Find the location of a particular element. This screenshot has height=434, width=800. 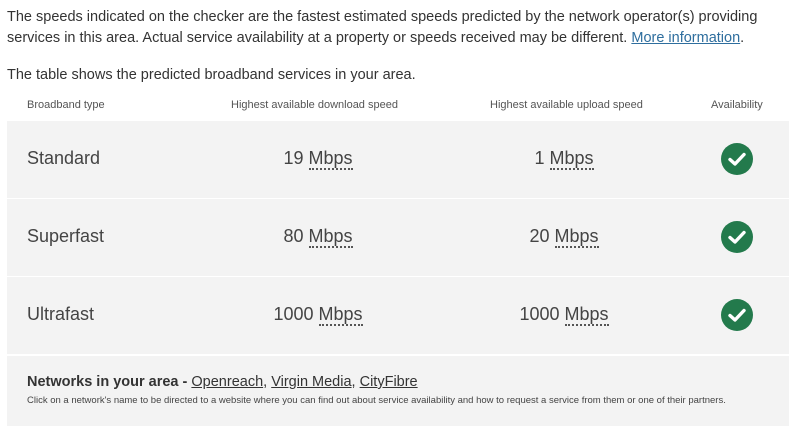

more-information-link: More information is located at coordinates (685, 38).